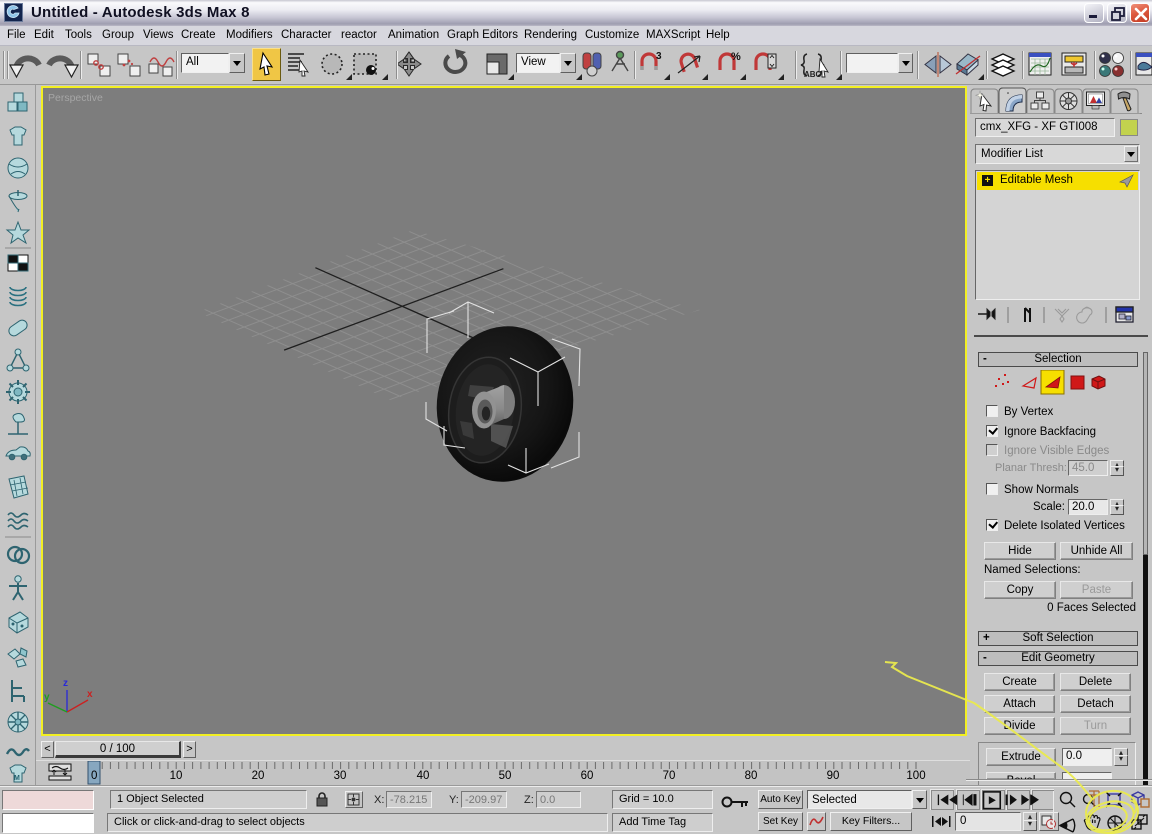 The height and width of the screenshot is (834, 1152). I want to click on svg-text: 10, so click(176, 776).